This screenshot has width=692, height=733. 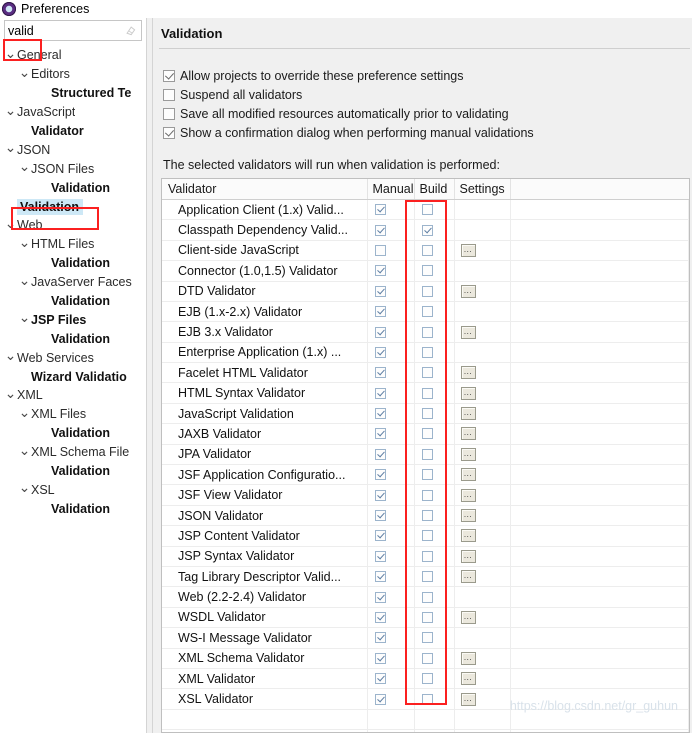 What do you see at coordinates (73, 131) in the screenshot?
I see `tree-item-validator: Validator` at bounding box center [73, 131].